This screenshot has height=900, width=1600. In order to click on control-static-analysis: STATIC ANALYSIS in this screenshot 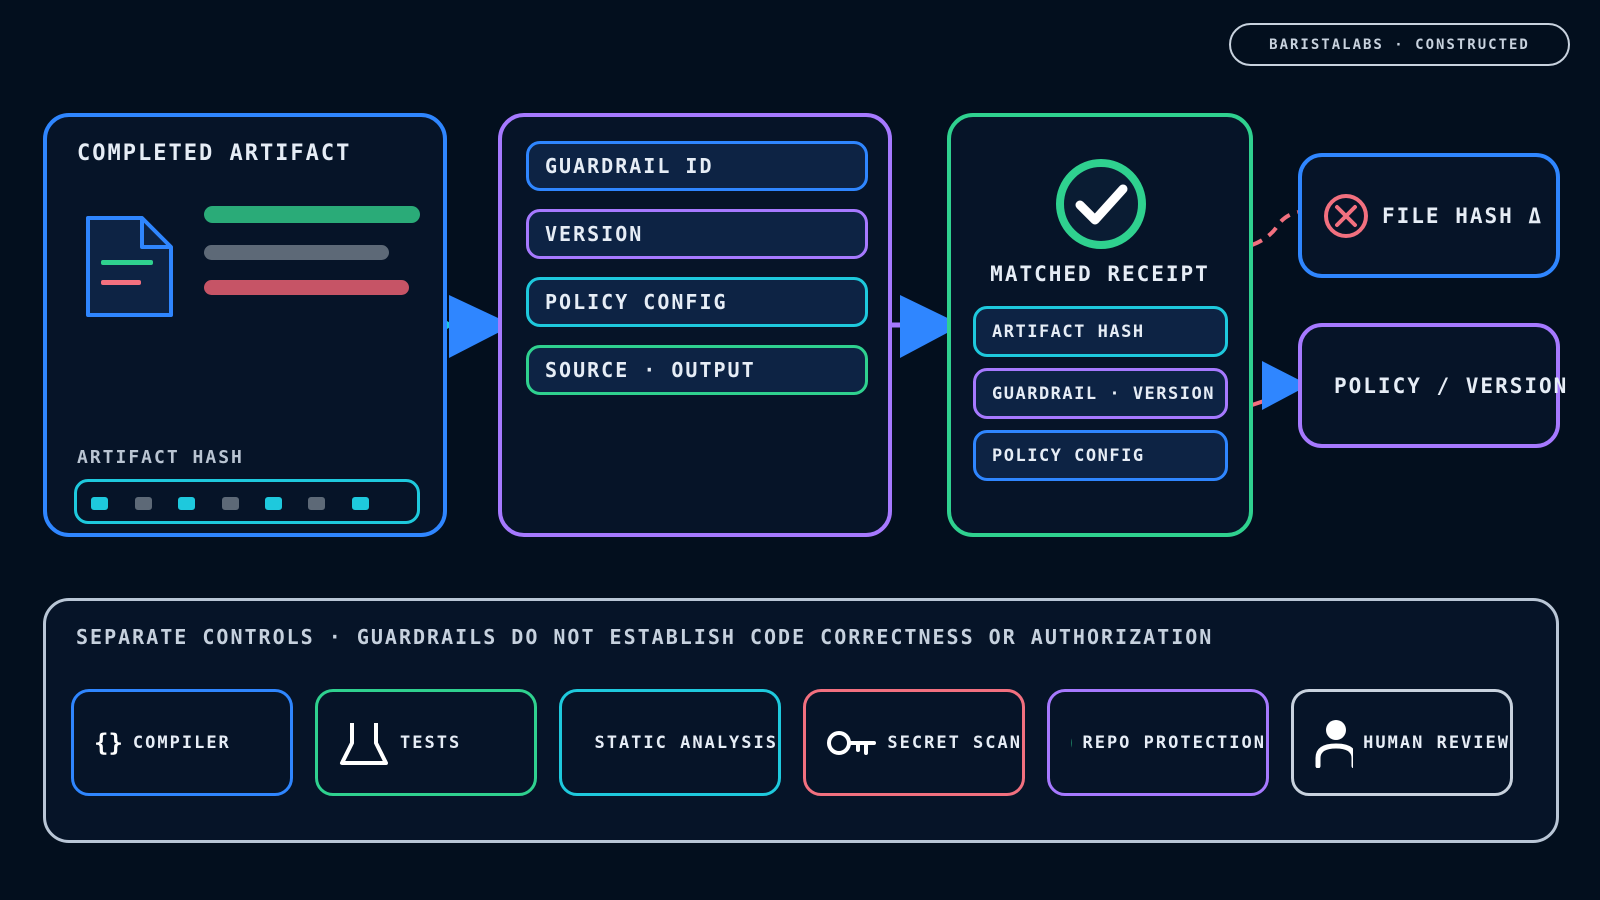, I will do `click(670, 742)`.